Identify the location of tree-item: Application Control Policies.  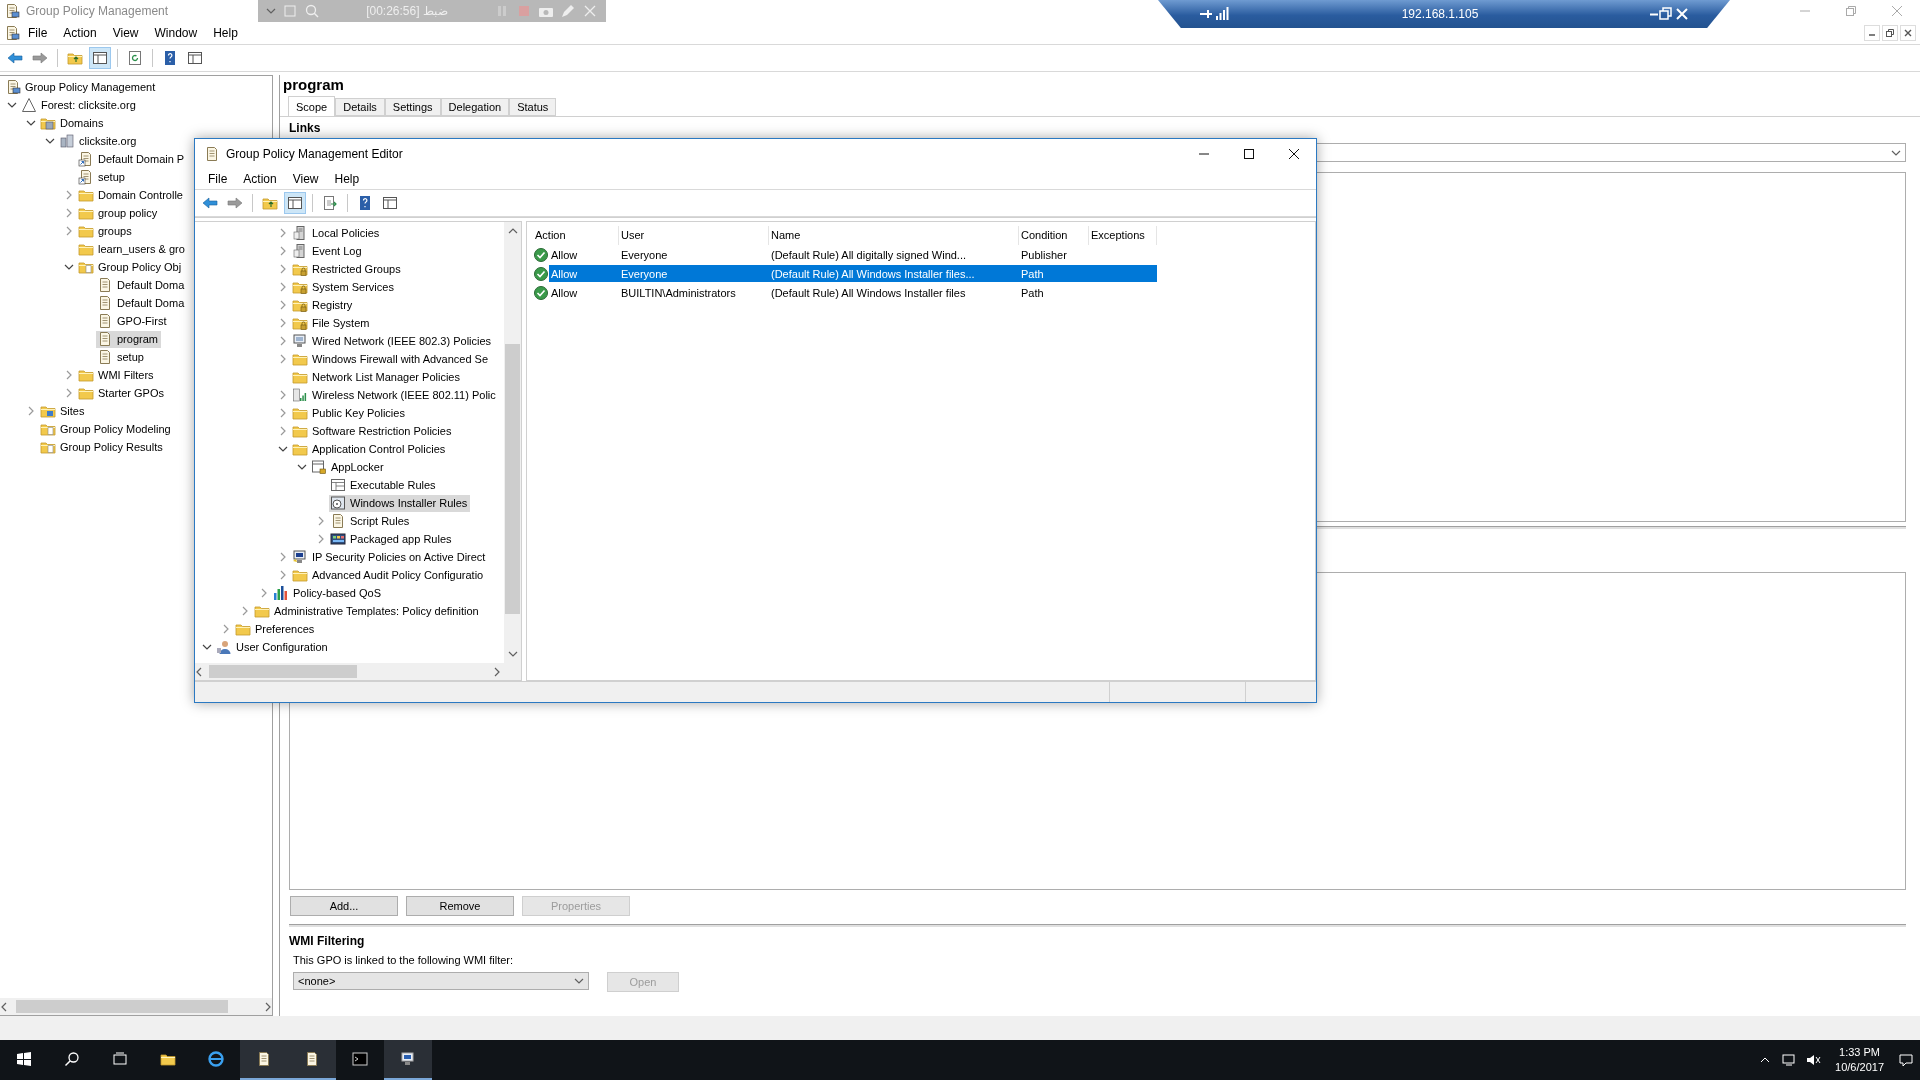
(370, 449).